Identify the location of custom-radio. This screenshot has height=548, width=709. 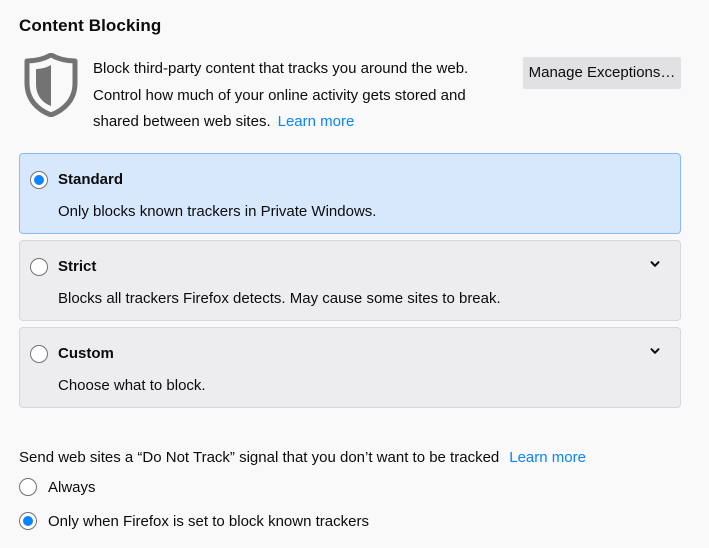
(39, 354).